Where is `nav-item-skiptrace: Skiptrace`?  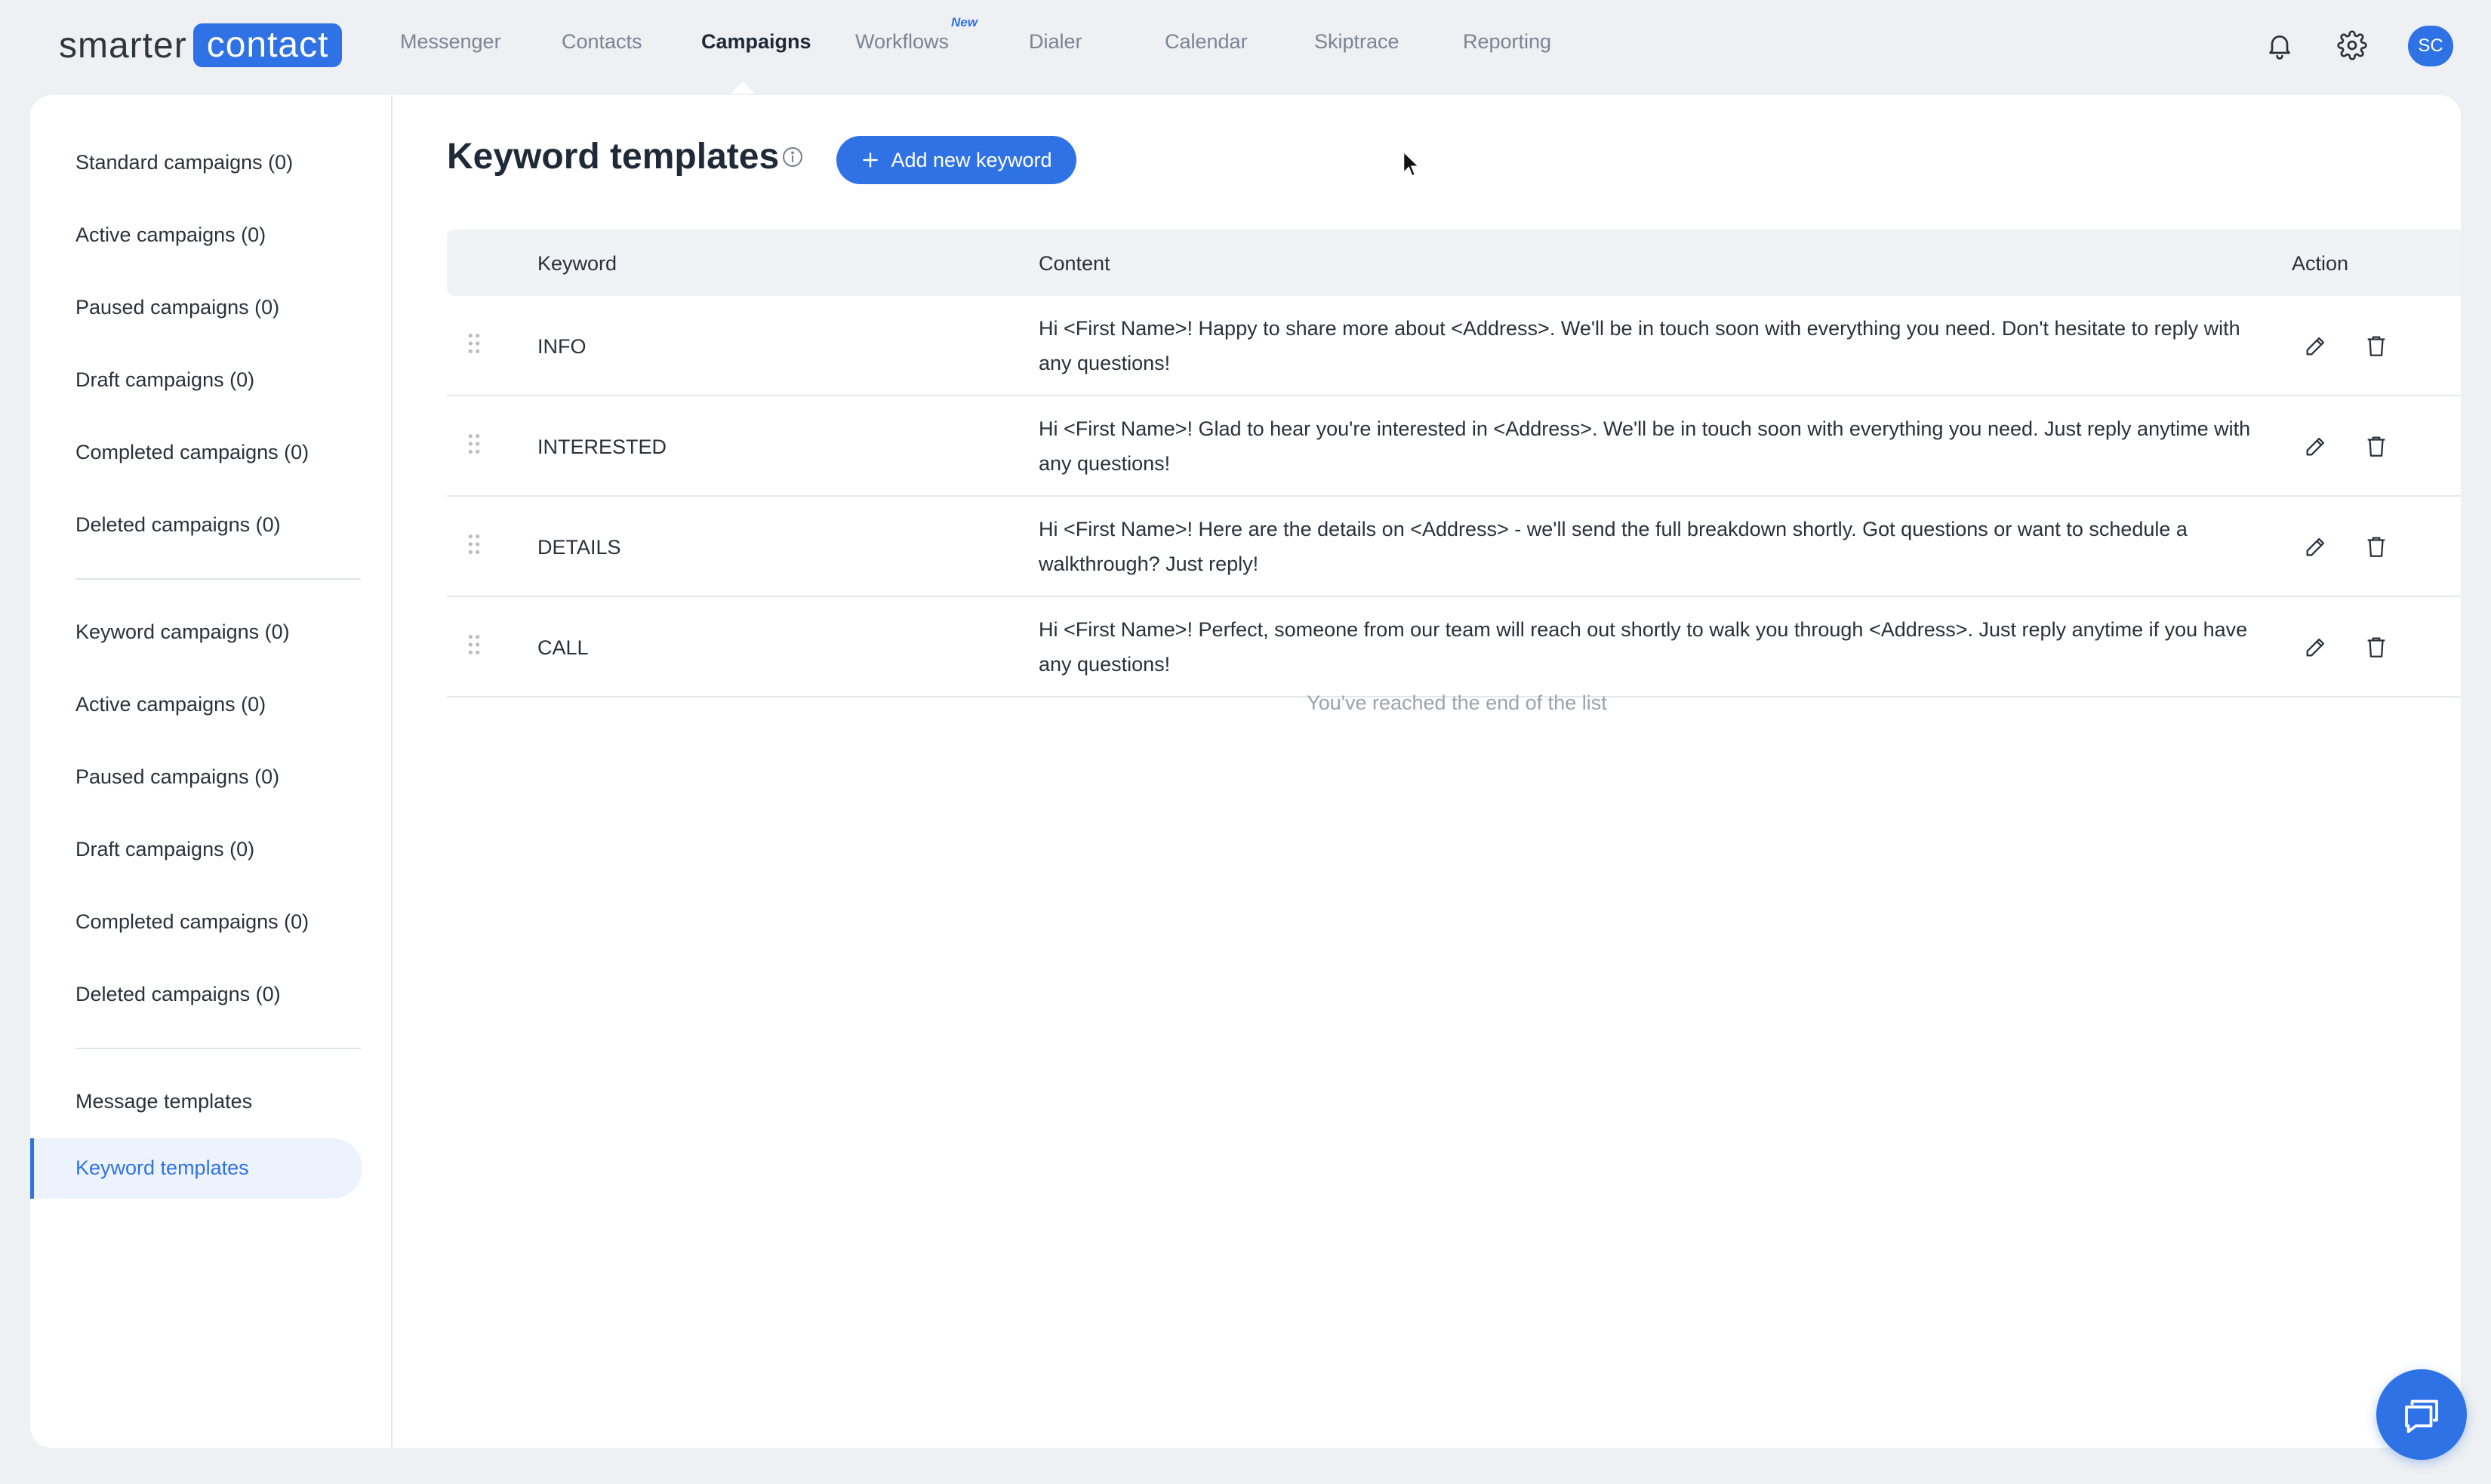
nav-item-skiptrace: Skiptrace is located at coordinates (1357, 42).